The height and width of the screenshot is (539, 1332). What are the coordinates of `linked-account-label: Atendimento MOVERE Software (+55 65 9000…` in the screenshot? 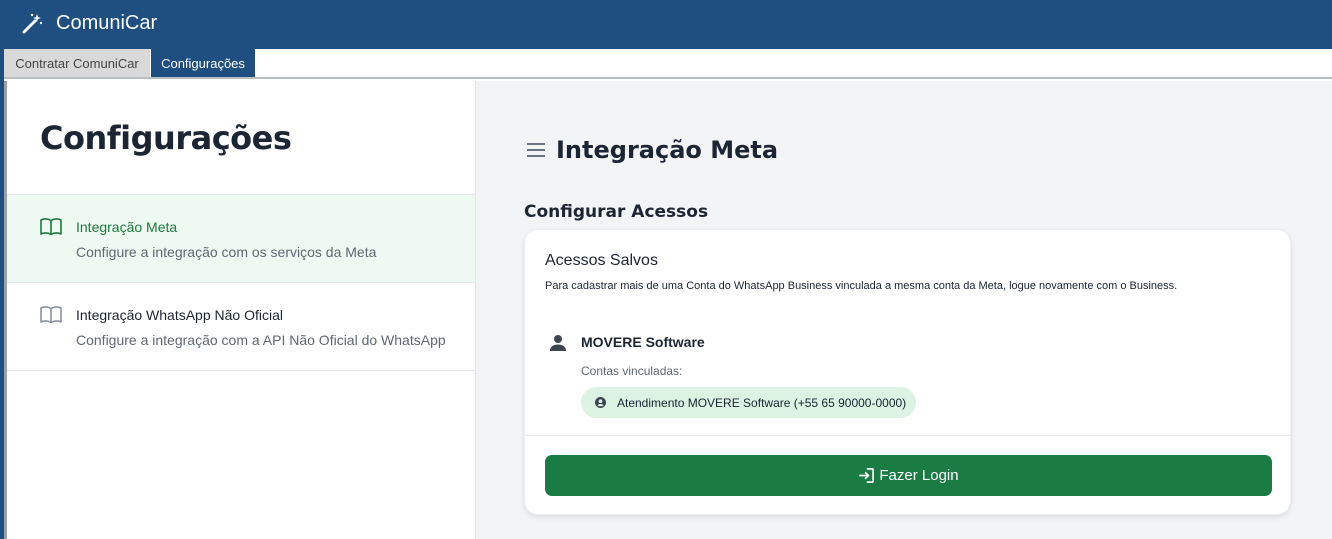 It's located at (762, 402).